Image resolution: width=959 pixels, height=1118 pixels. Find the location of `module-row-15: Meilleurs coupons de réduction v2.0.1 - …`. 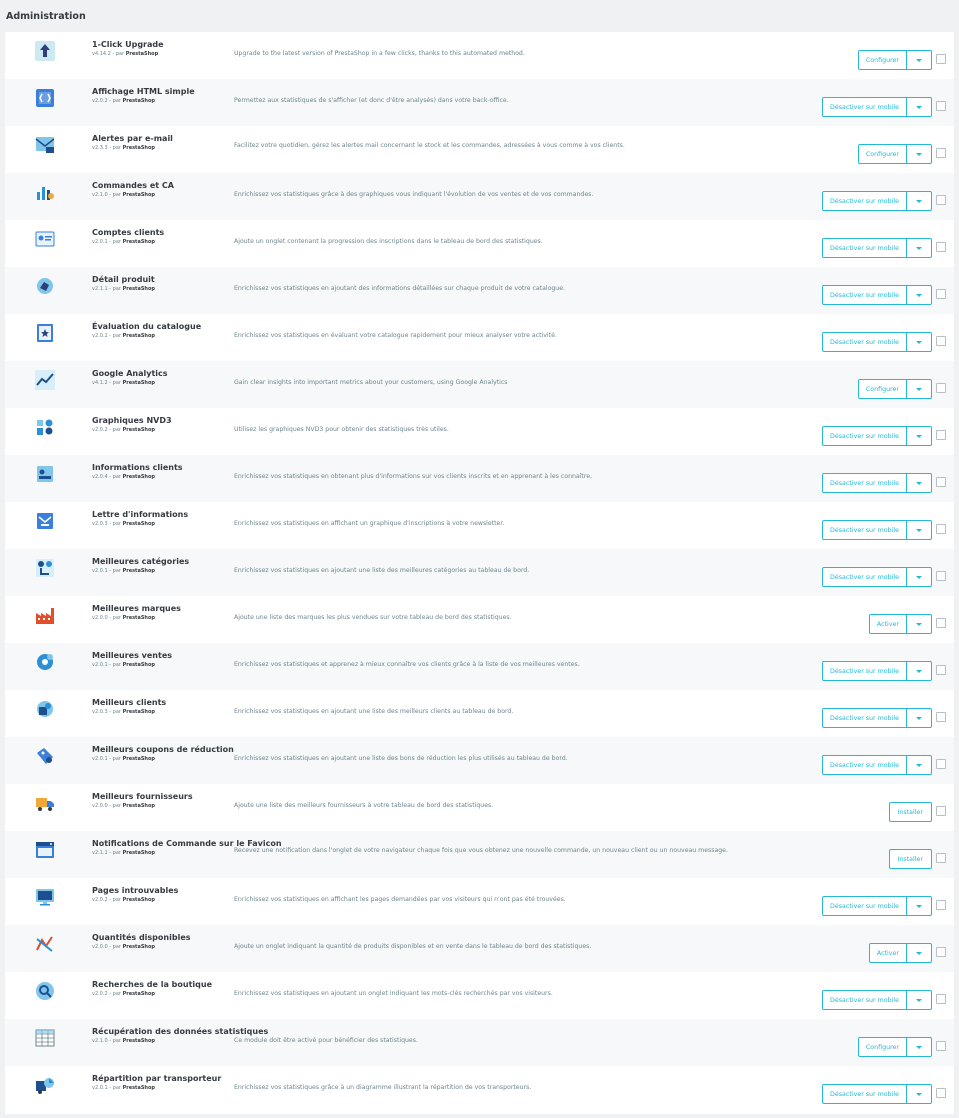

module-row-15: Meilleurs coupons de réduction v2.0.1 - … is located at coordinates (479, 760).